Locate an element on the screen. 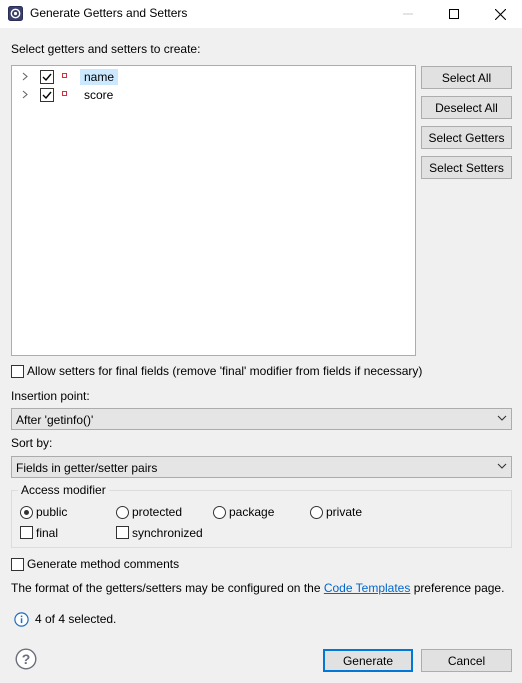 The height and width of the screenshot is (683, 522). final-label: final is located at coordinates (47, 533).